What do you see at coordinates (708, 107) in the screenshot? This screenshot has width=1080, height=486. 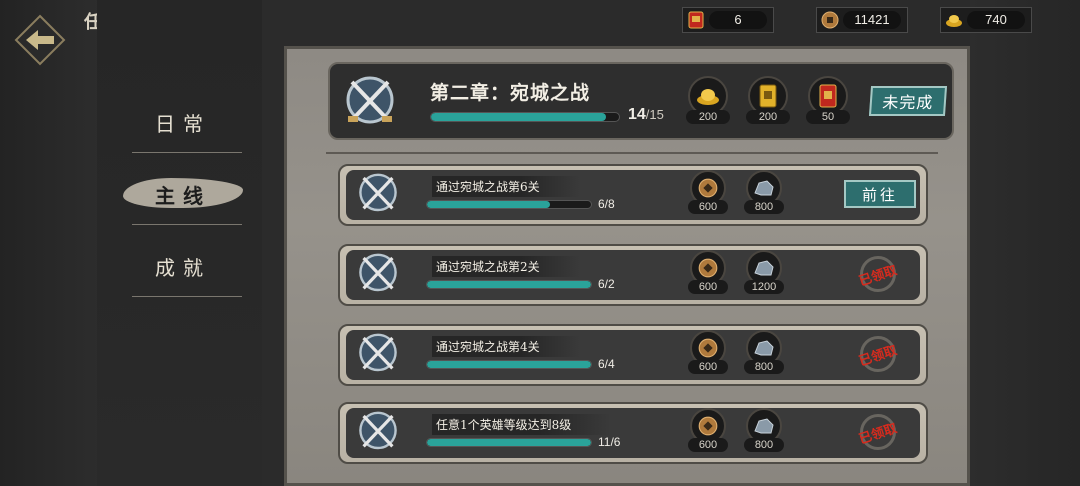 I see `chapter-reward-gold: 200` at bounding box center [708, 107].